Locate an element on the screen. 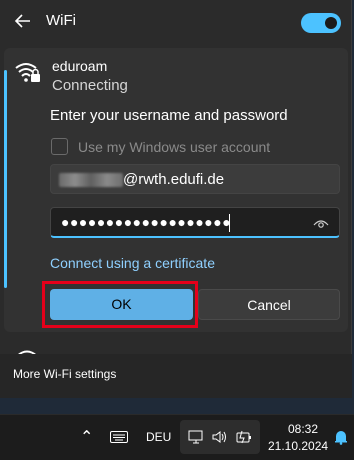 The image size is (354, 460). chevron-up-icon: ⌃ is located at coordinates (86, 437).